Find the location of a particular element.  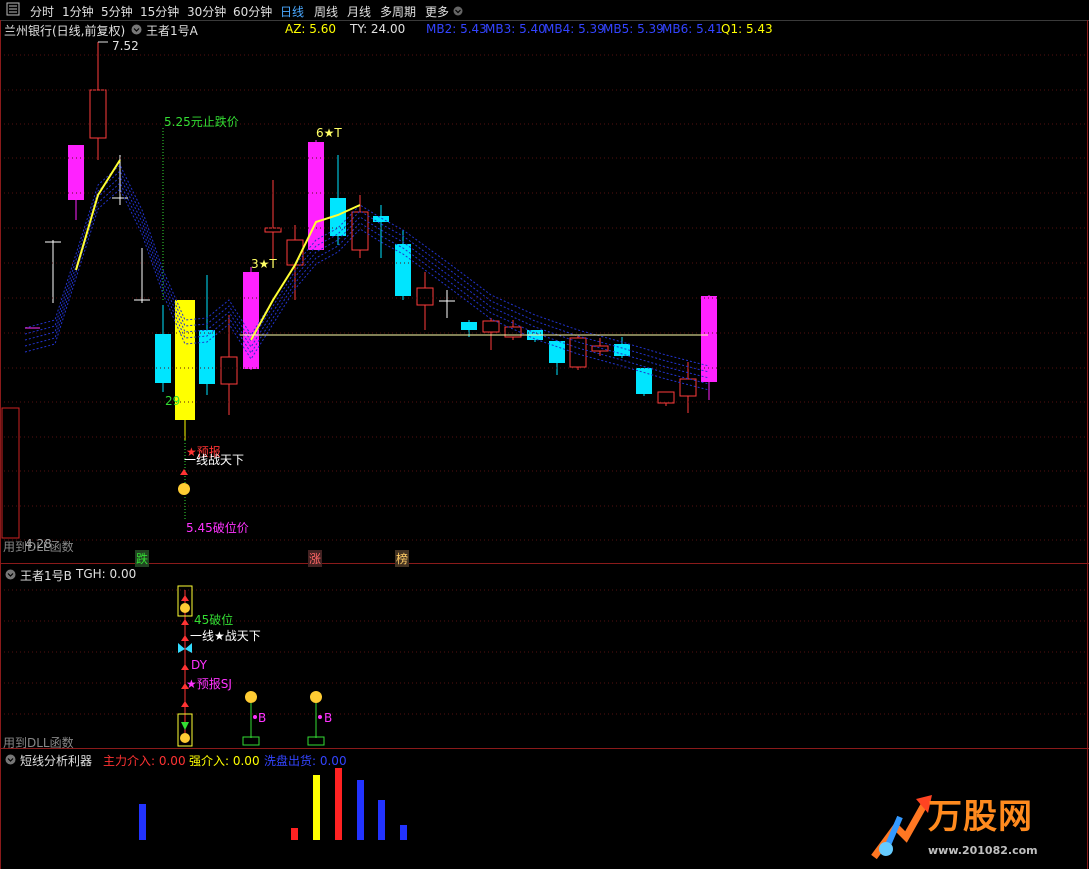

mb4-value: MB4: 5.39 is located at coordinates (574, 29).